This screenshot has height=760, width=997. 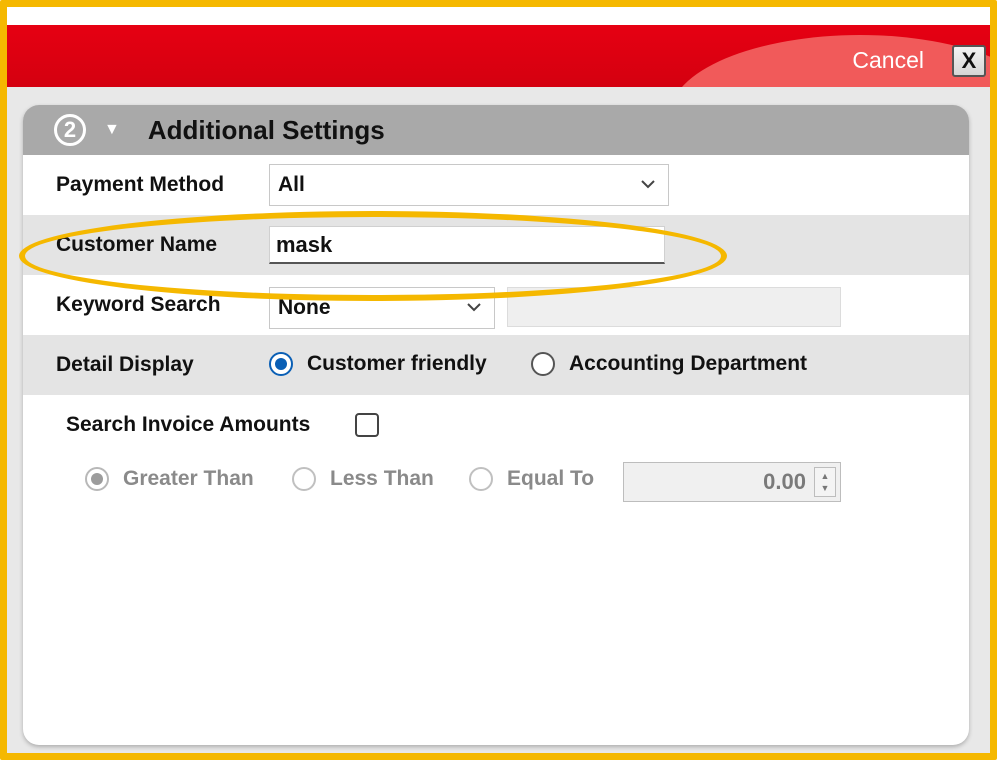 What do you see at coordinates (266, 129) in the screenshot?
I see `panel-title: Additional Settings` at bounding box center [266, 129].